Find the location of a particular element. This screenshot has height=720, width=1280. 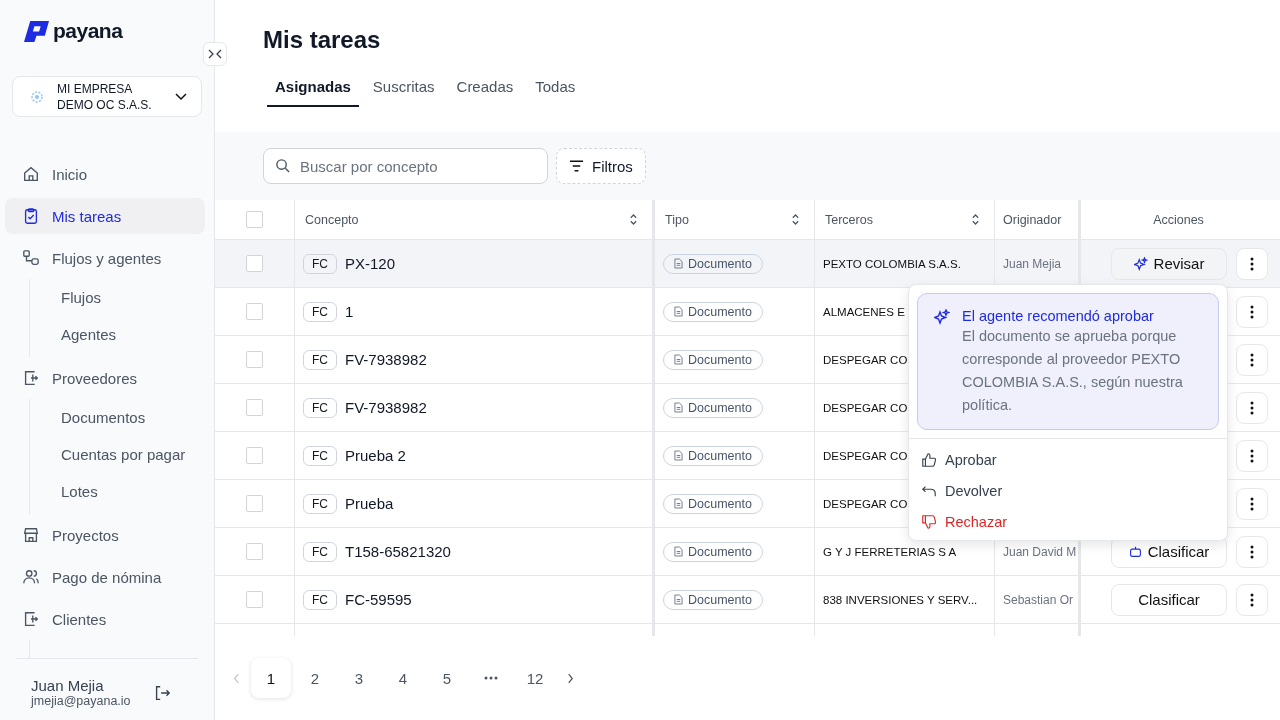

table-row: FC FC-59595 Documento 838 INVERSIONES Y SERV... Sebastian Or Clasificar is located at coordinates (747, 600).